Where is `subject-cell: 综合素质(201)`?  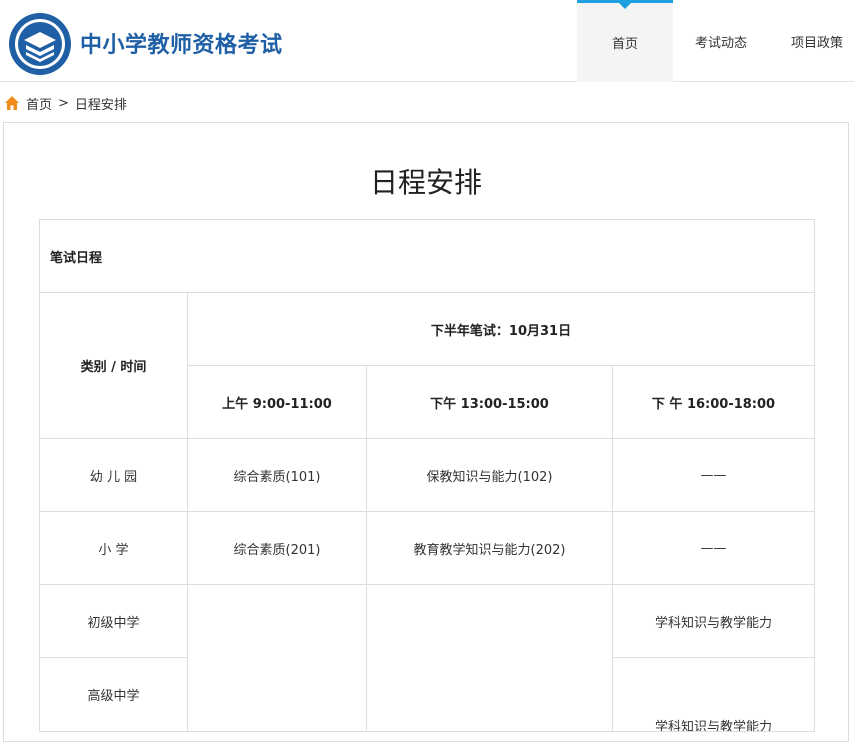
subject-cell: 综合素质(201) is located at coordinates (277, 548).